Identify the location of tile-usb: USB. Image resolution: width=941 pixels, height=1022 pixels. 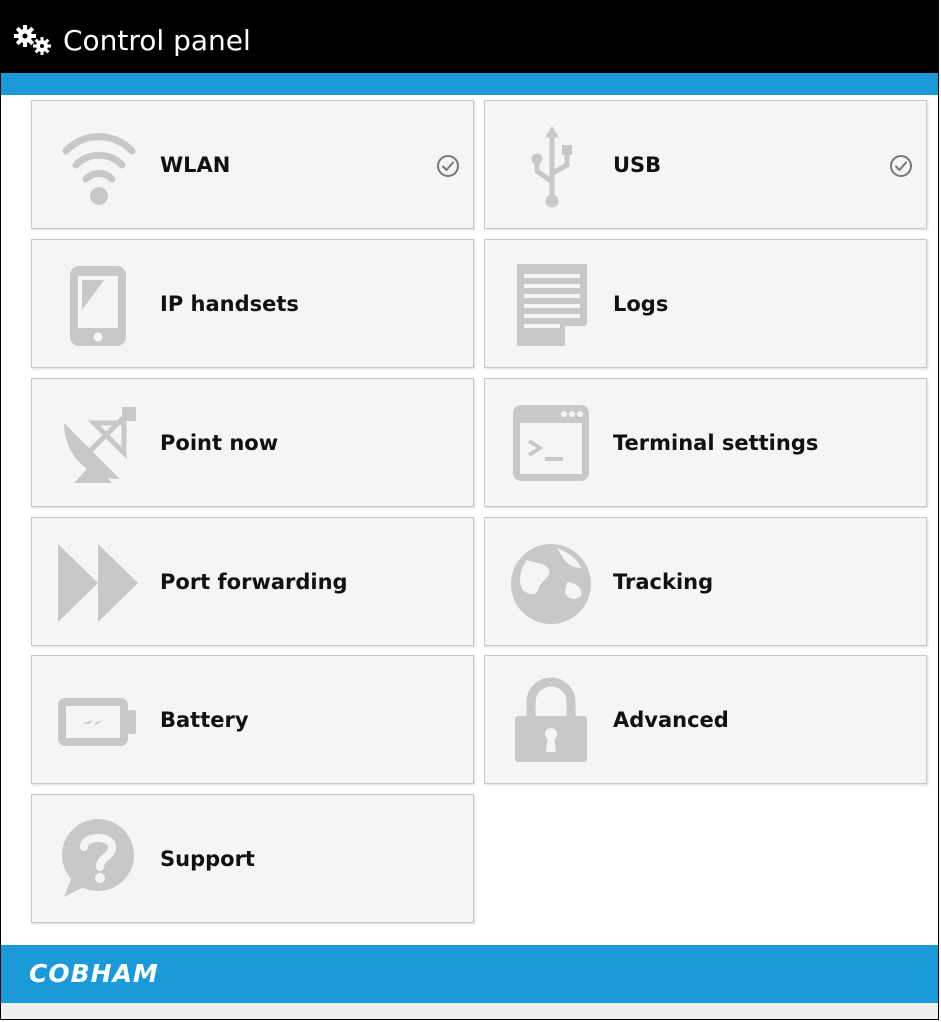
(705, 164).